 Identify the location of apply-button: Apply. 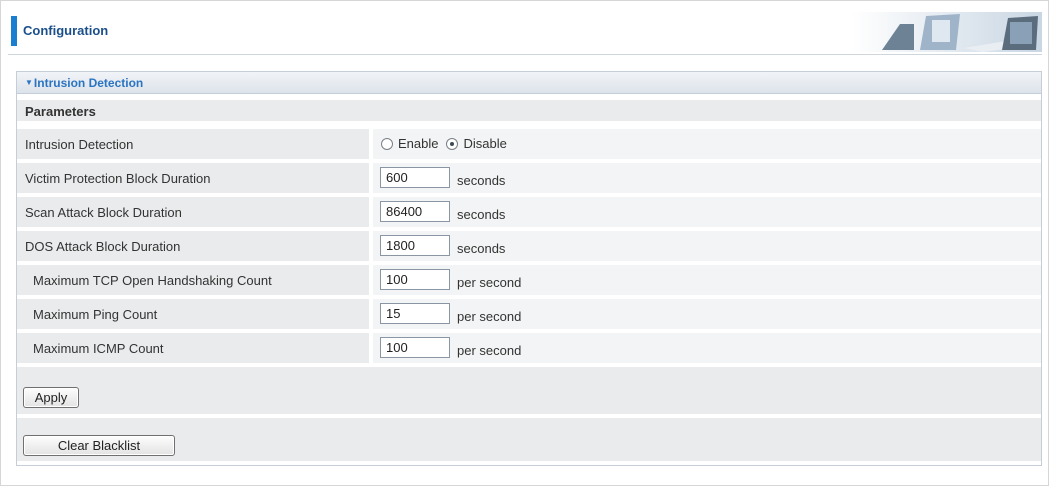
(51, 397).